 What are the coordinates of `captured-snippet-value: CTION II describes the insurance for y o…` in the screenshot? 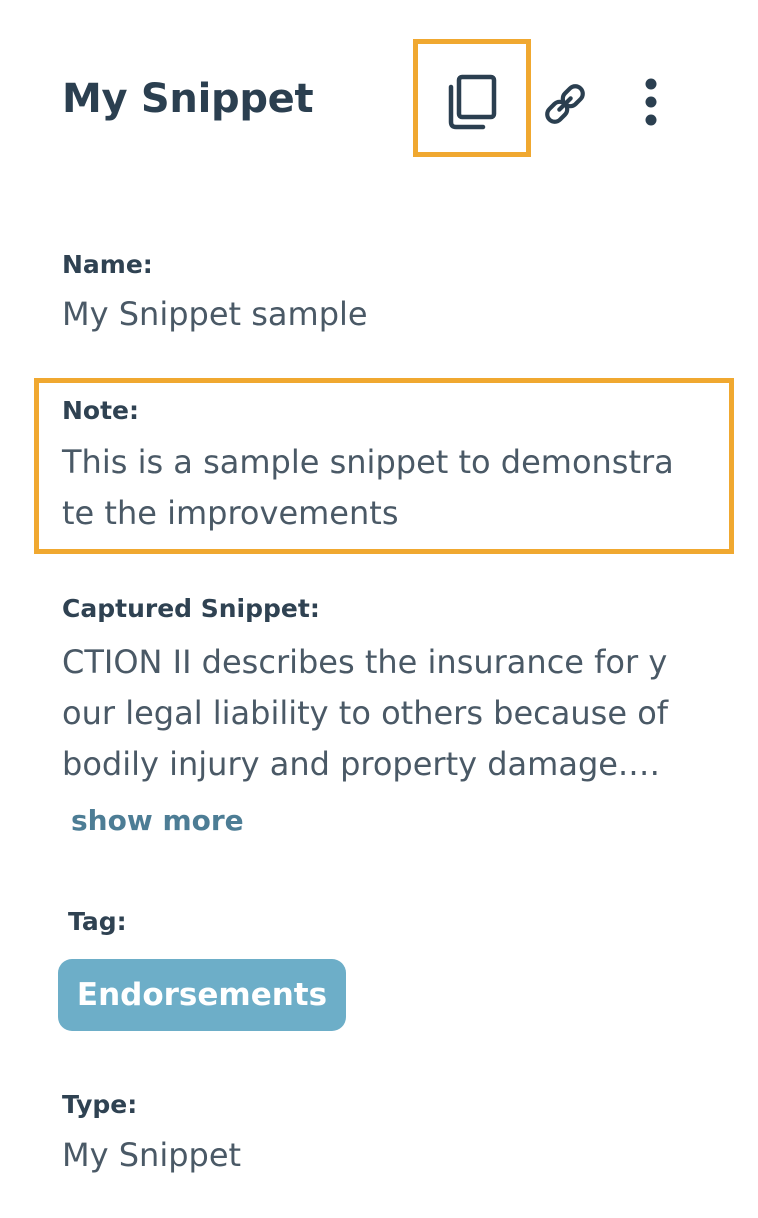 It's located at (365, 713).